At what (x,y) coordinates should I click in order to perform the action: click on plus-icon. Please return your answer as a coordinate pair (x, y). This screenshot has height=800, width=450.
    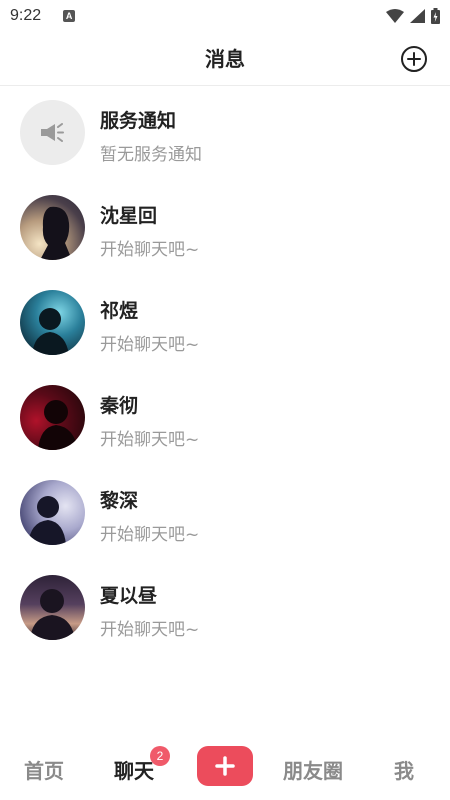
    Looking at the image, I should click on (225, 766).